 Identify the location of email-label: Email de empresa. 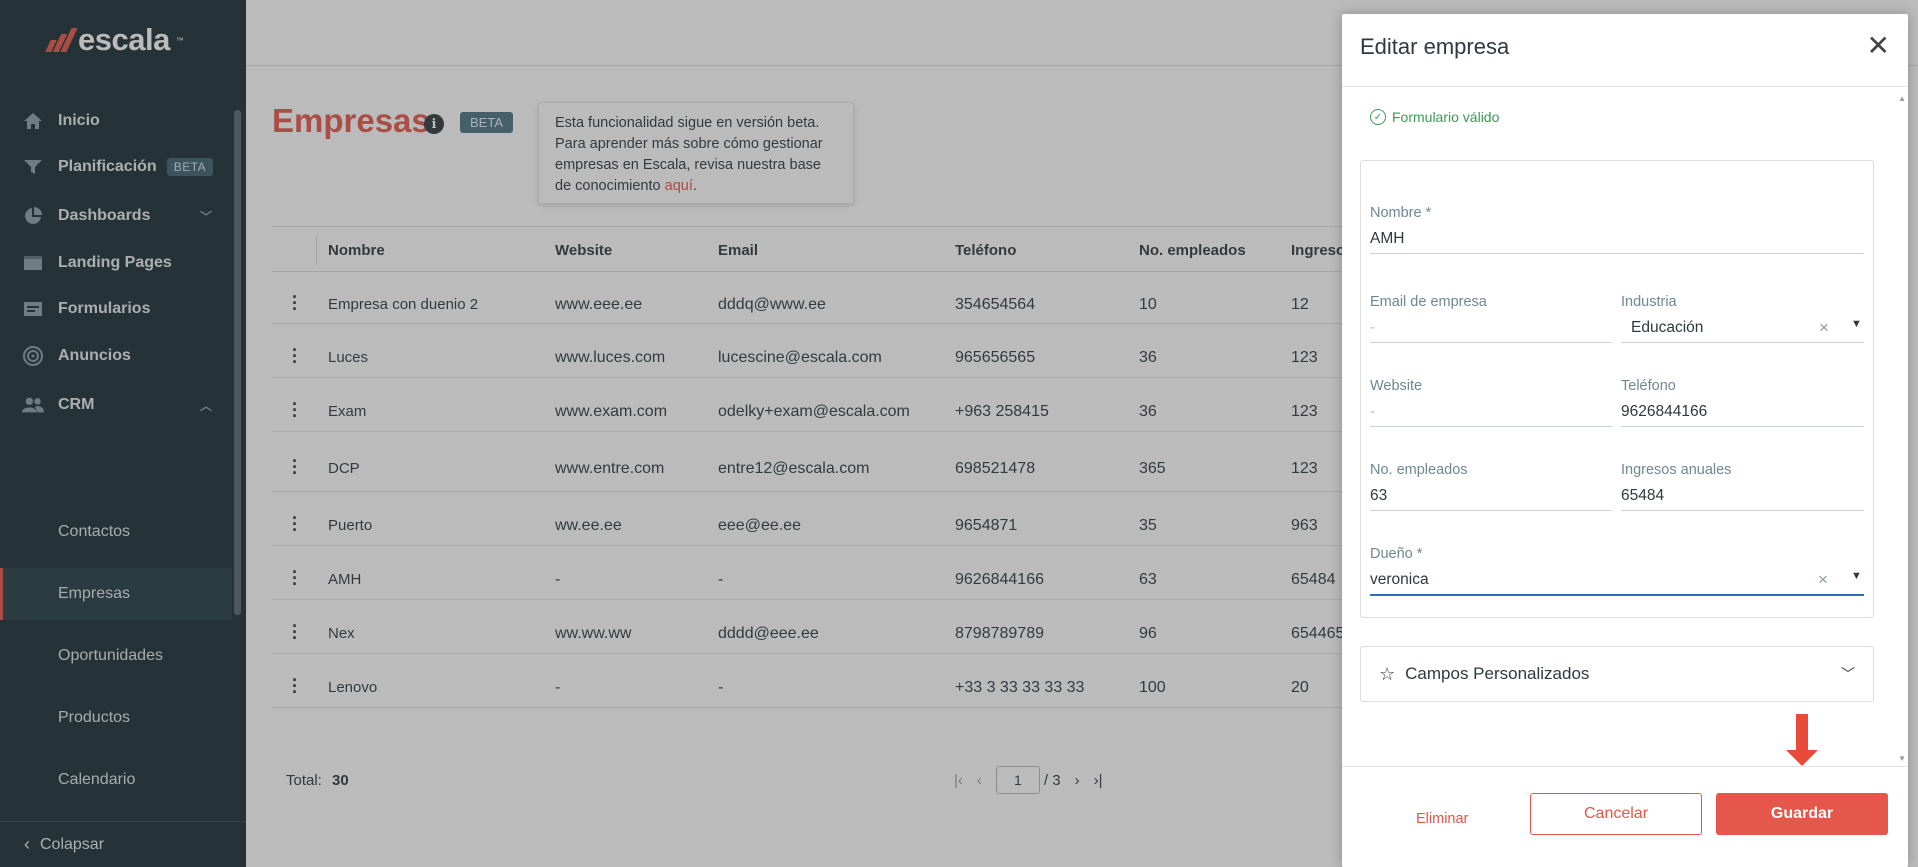
(1428, 302).